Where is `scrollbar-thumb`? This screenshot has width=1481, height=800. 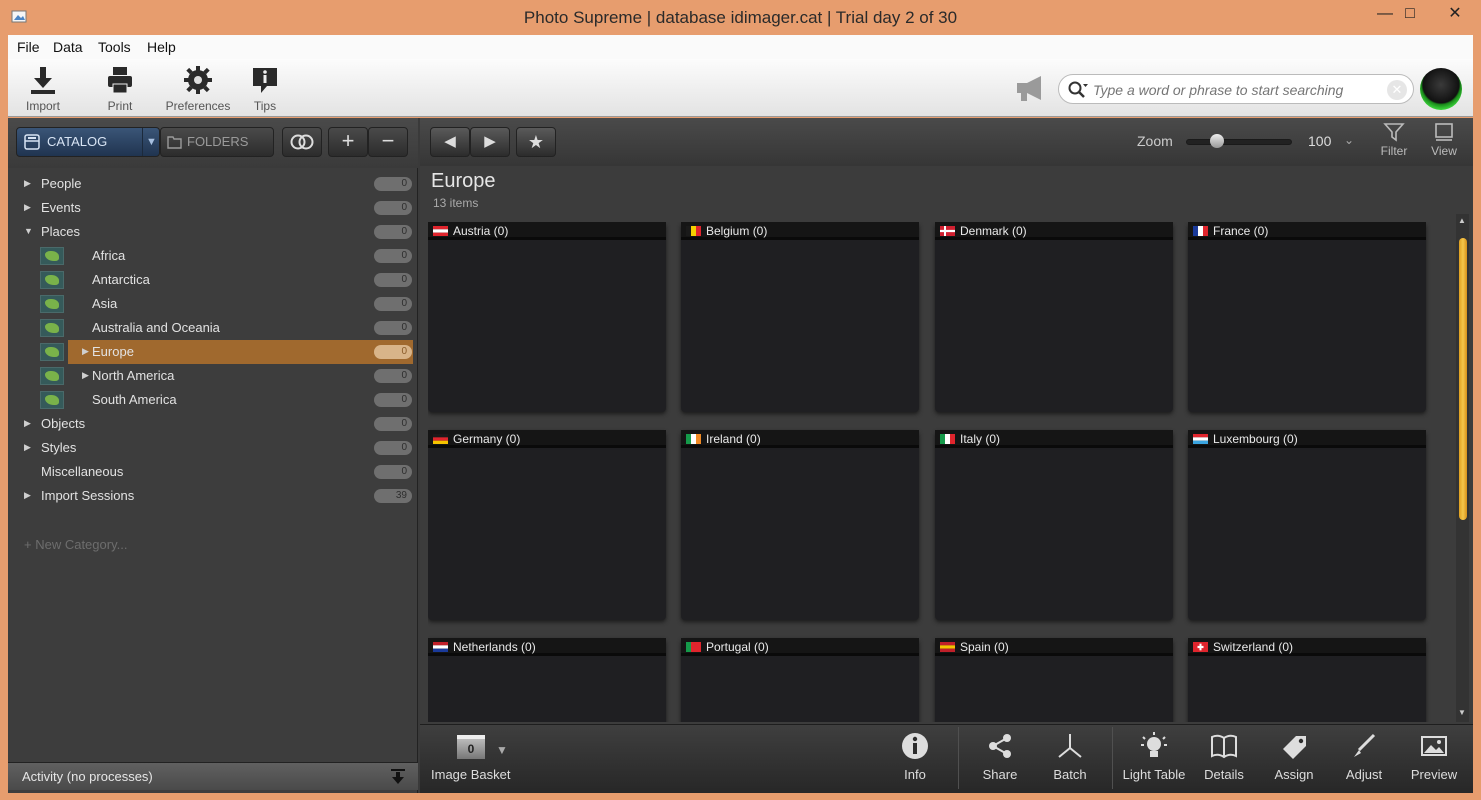 scrollbar-thumb is located at coordinates (1463, 379).